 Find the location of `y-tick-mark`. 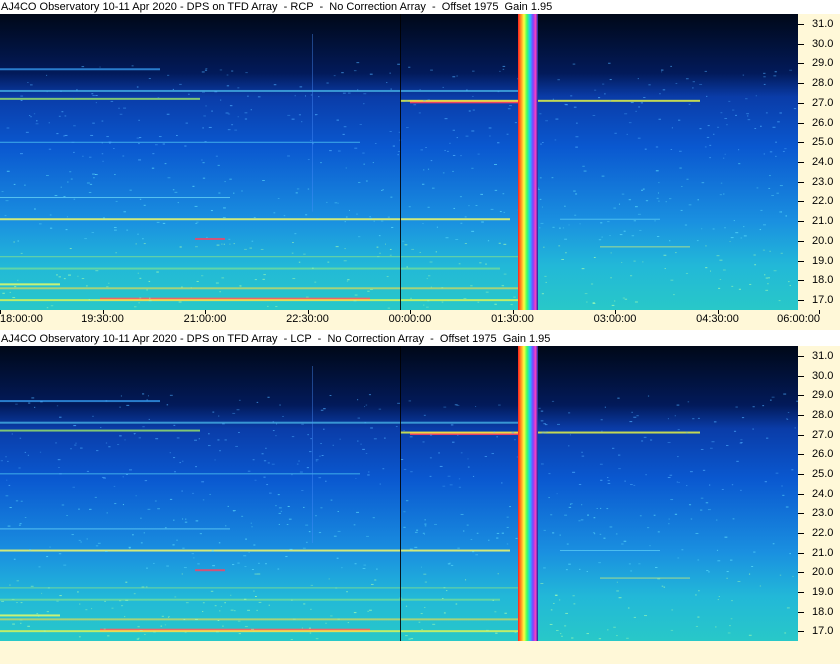

y-tick-mark is located at coordinates (801, 494).